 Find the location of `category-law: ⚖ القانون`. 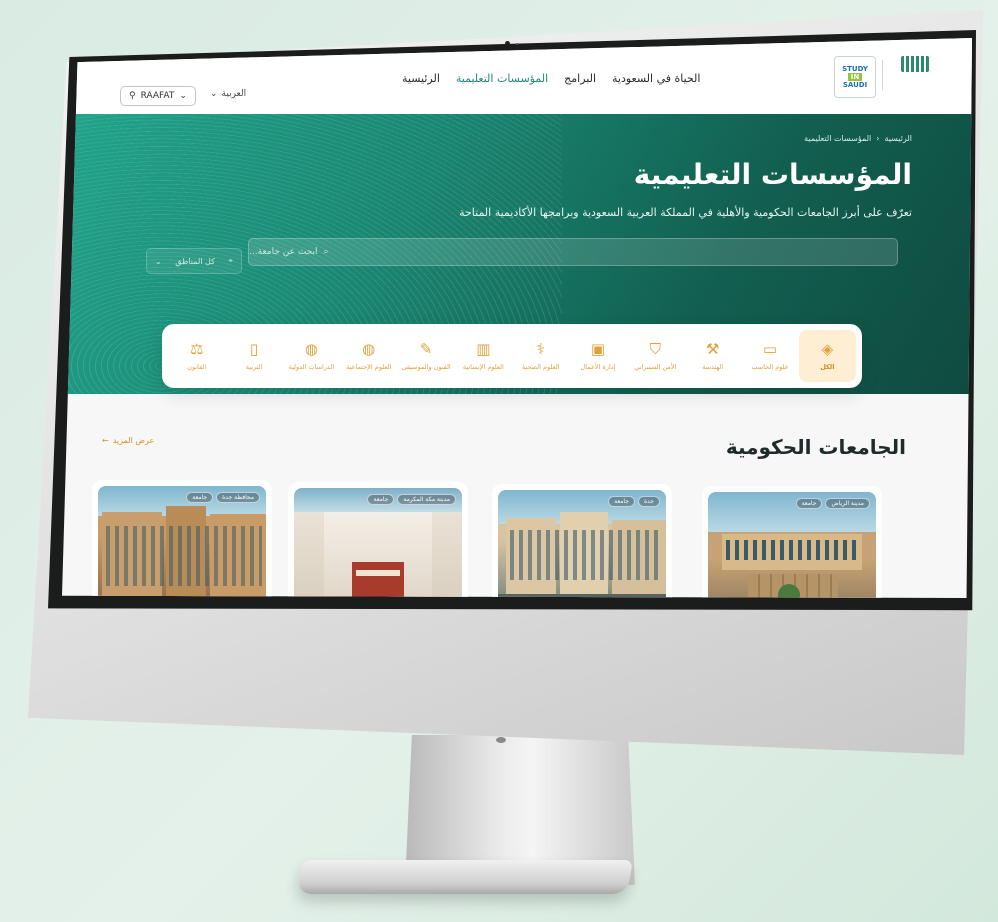

category-law: ⚖ القانون is located at coordinates (196, 356).